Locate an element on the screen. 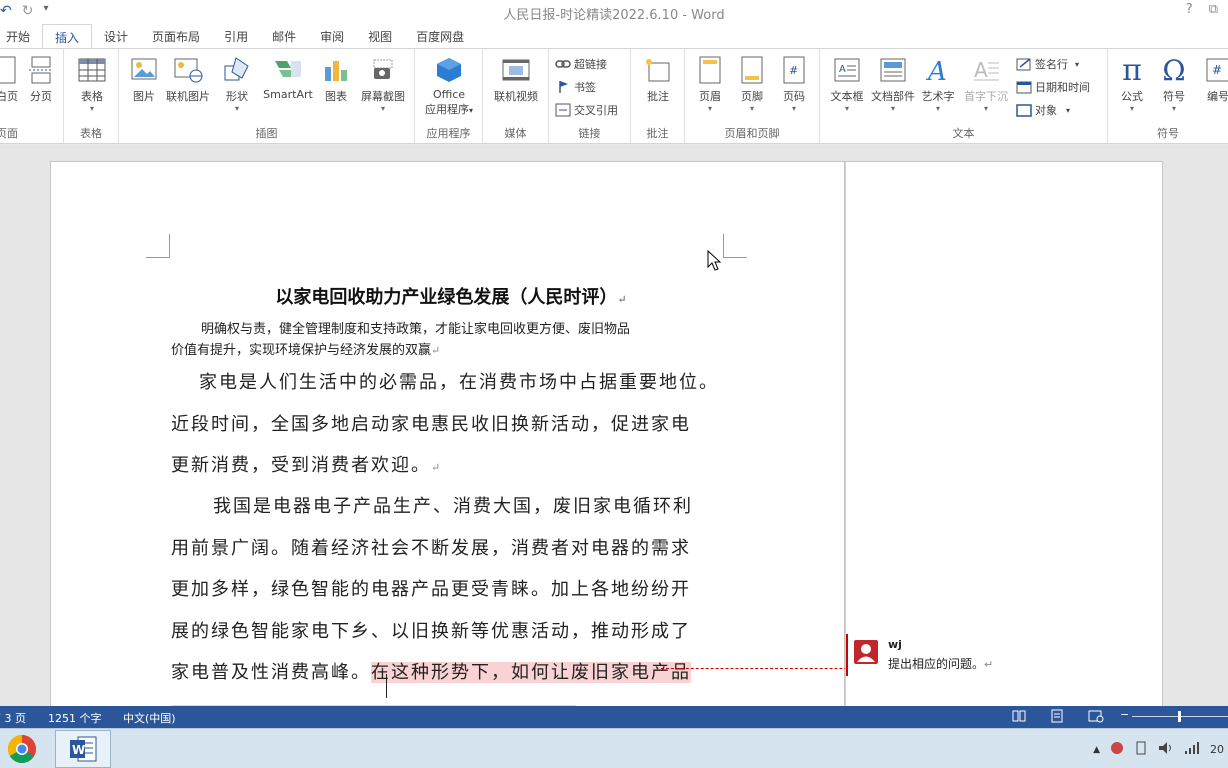 This screenshot has height=768, width=1228. textbox-button: A 文本框 ▾ is located at coordinates (847, 84).